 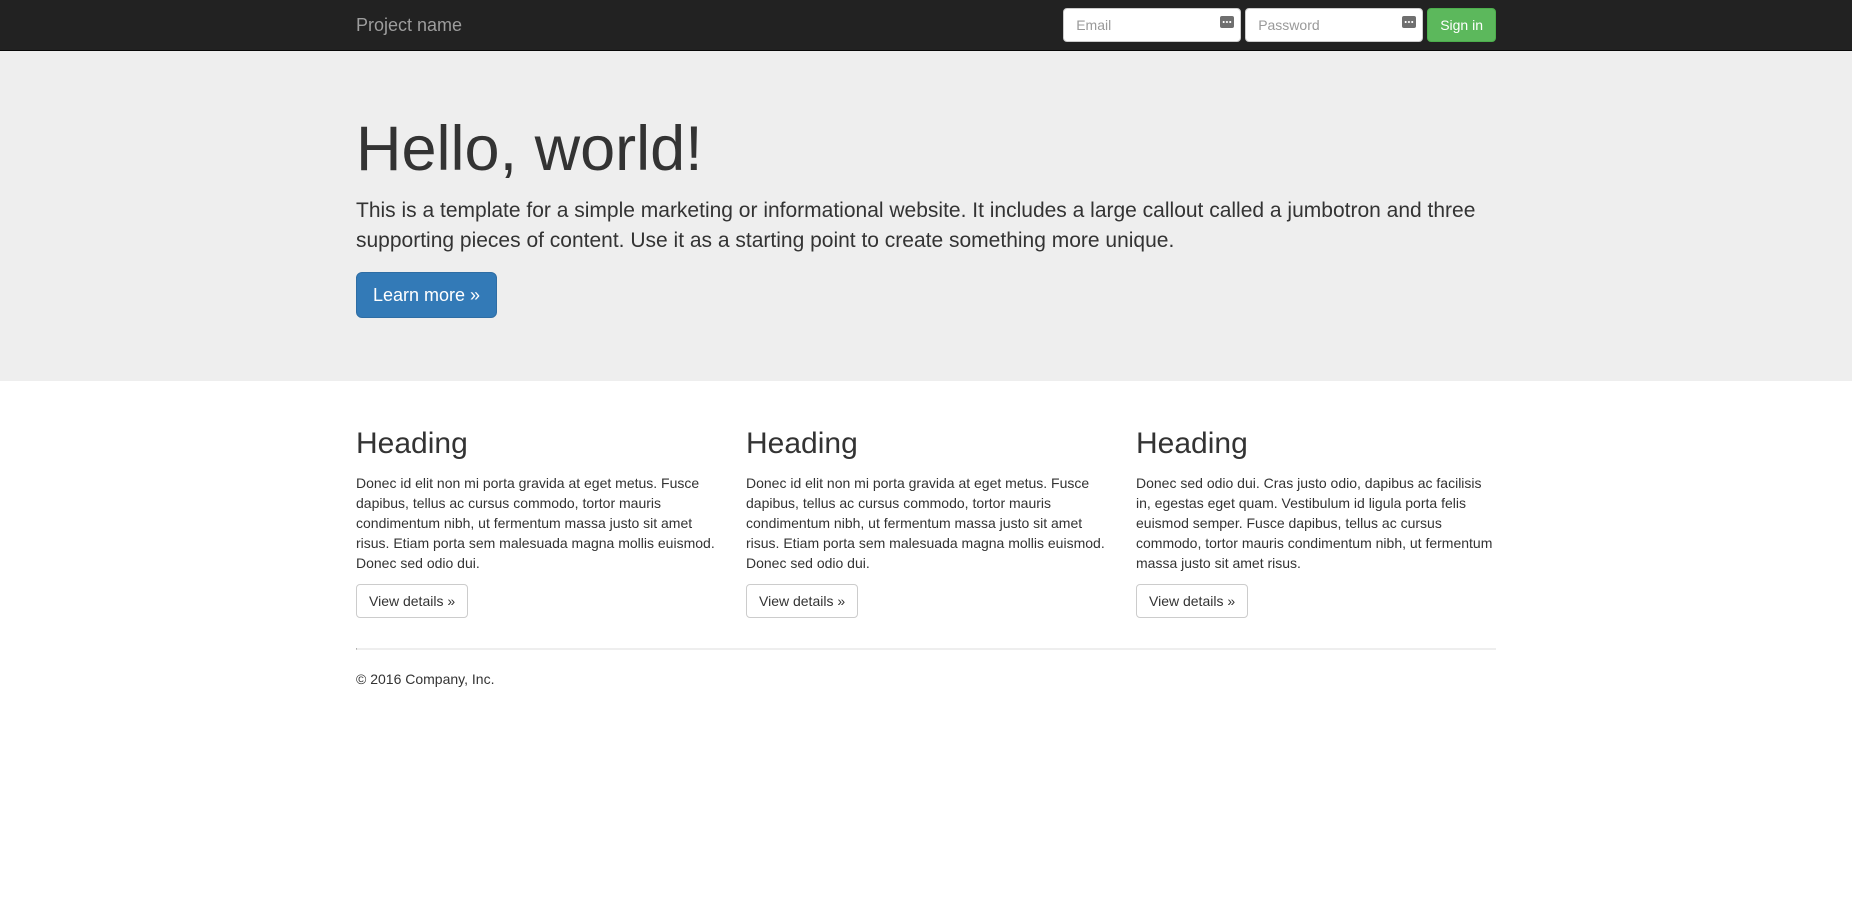 I want to click on email-field-wrapper, so click(x=1152, y=25).